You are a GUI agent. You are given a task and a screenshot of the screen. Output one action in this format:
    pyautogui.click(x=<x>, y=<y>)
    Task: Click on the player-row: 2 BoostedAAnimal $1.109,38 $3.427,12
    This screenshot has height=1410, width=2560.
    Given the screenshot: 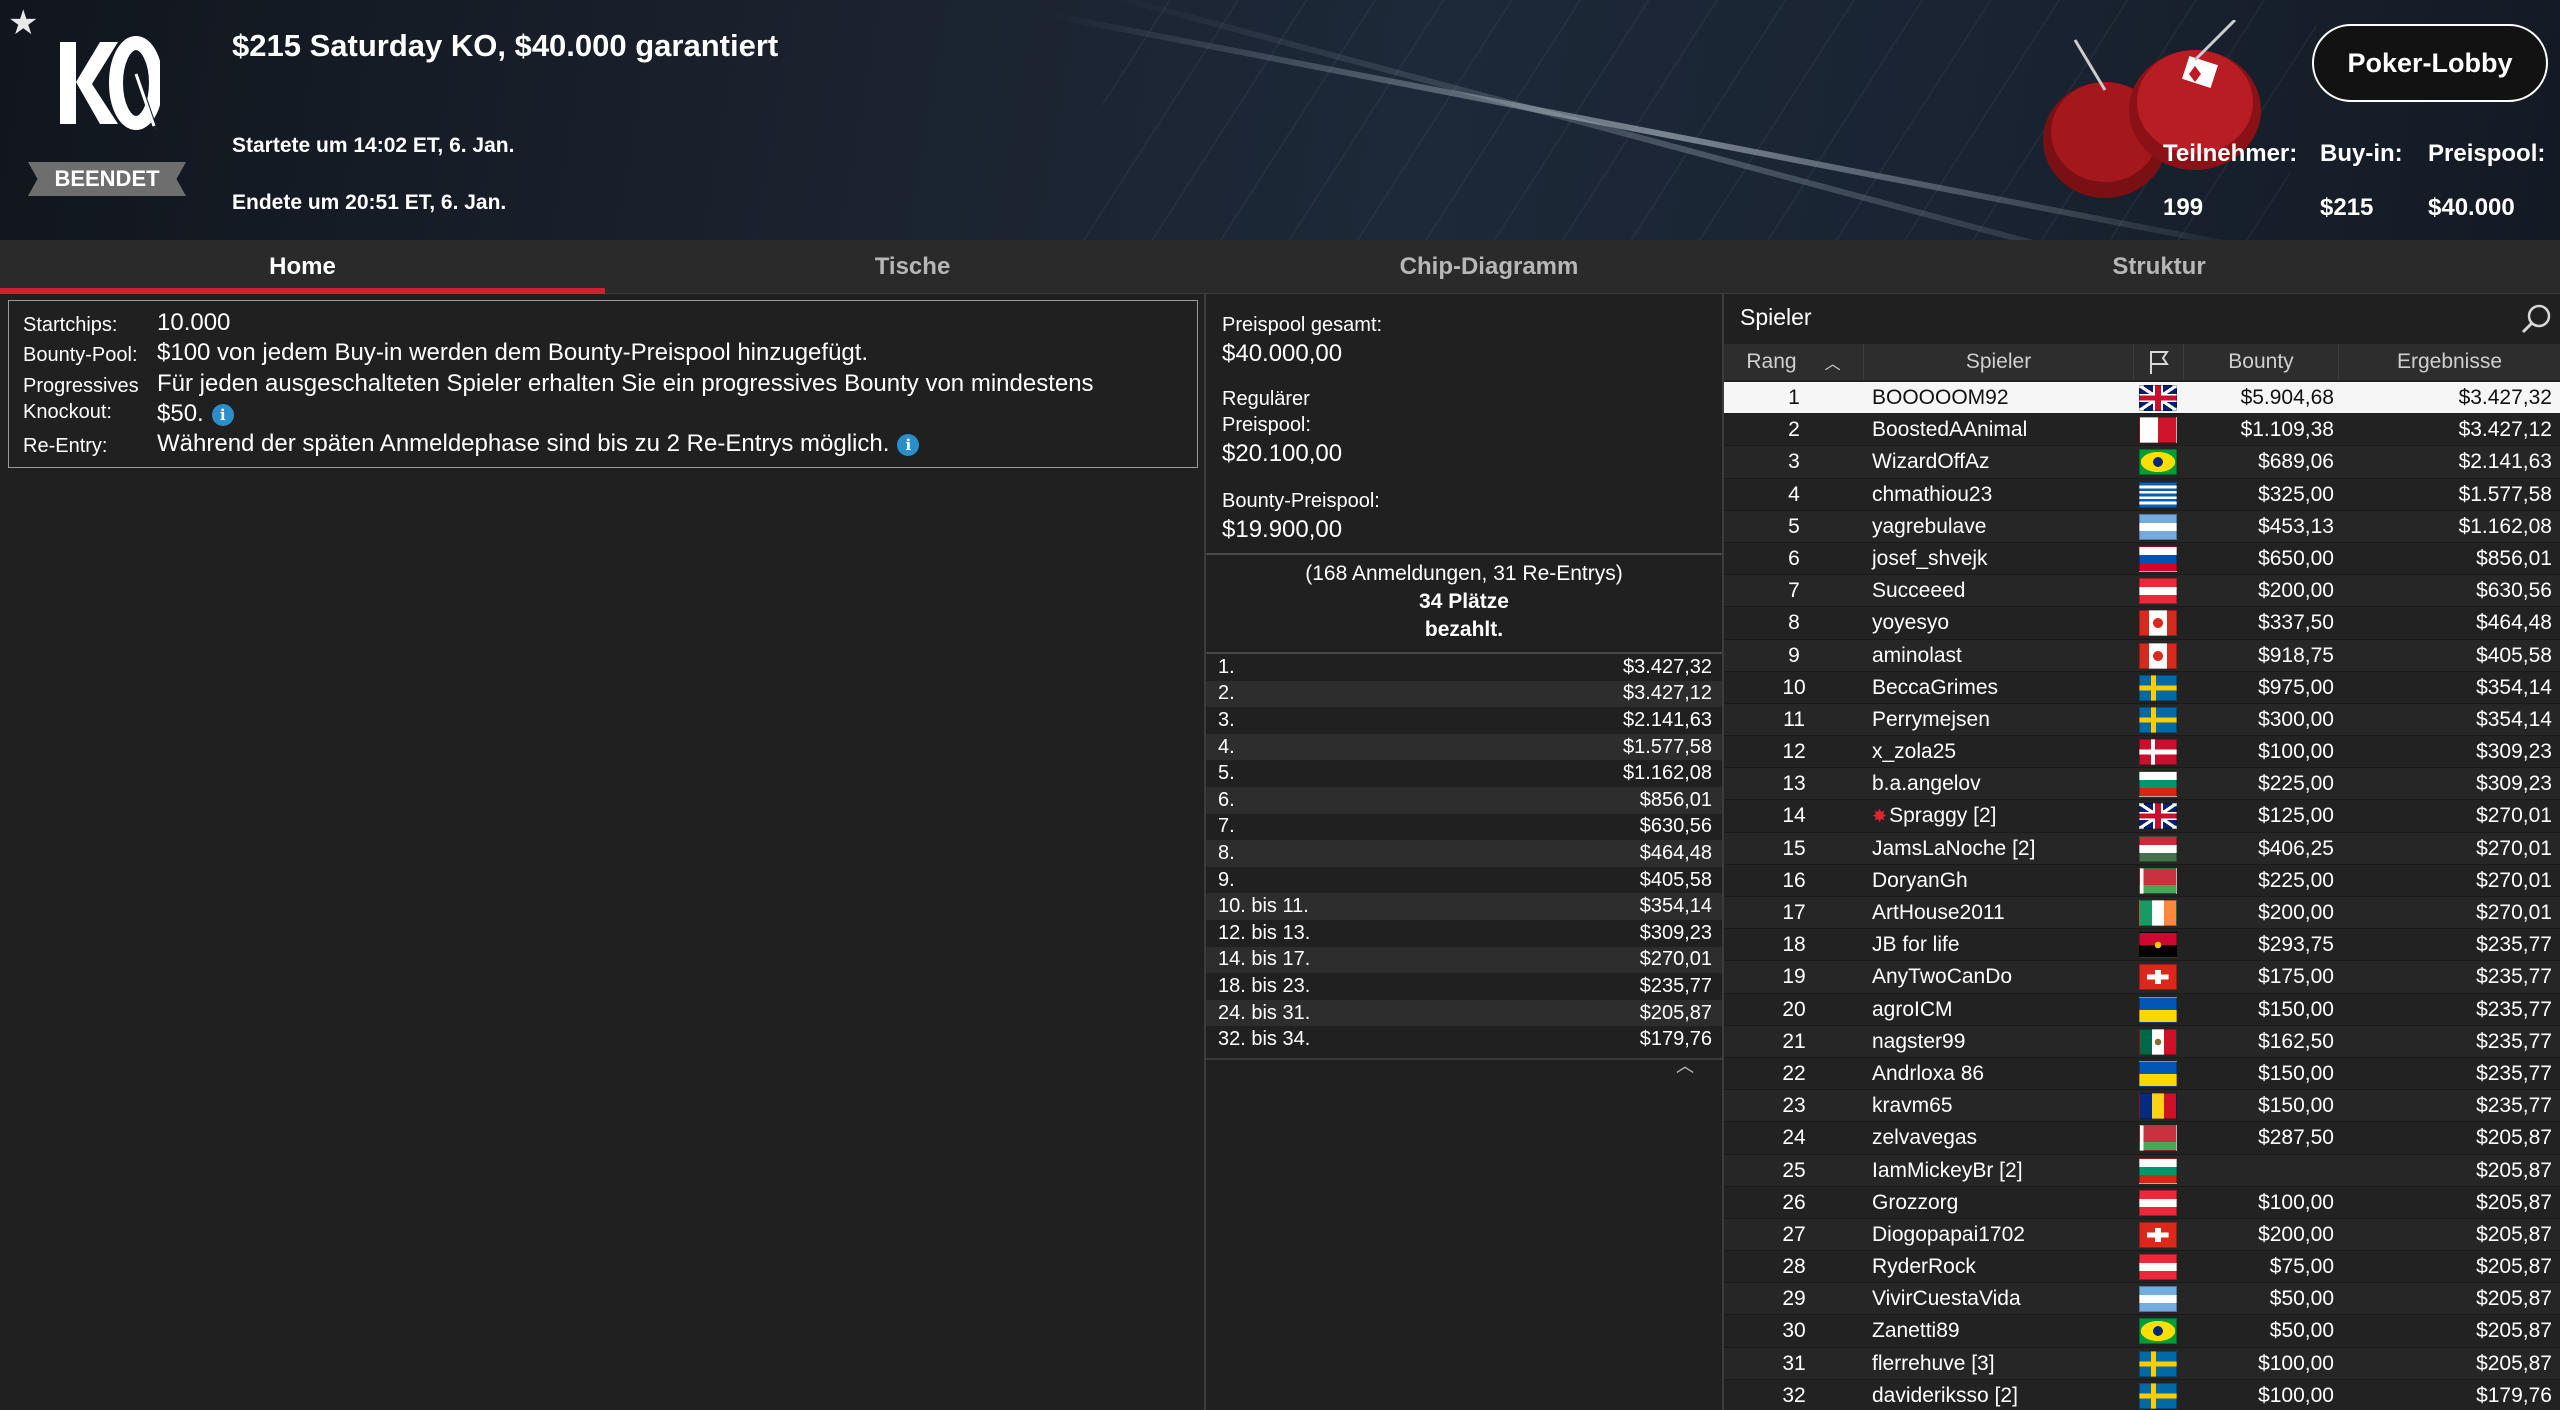 What is the action you would take?
    pyautogui.click(x=2142, y=430)
    